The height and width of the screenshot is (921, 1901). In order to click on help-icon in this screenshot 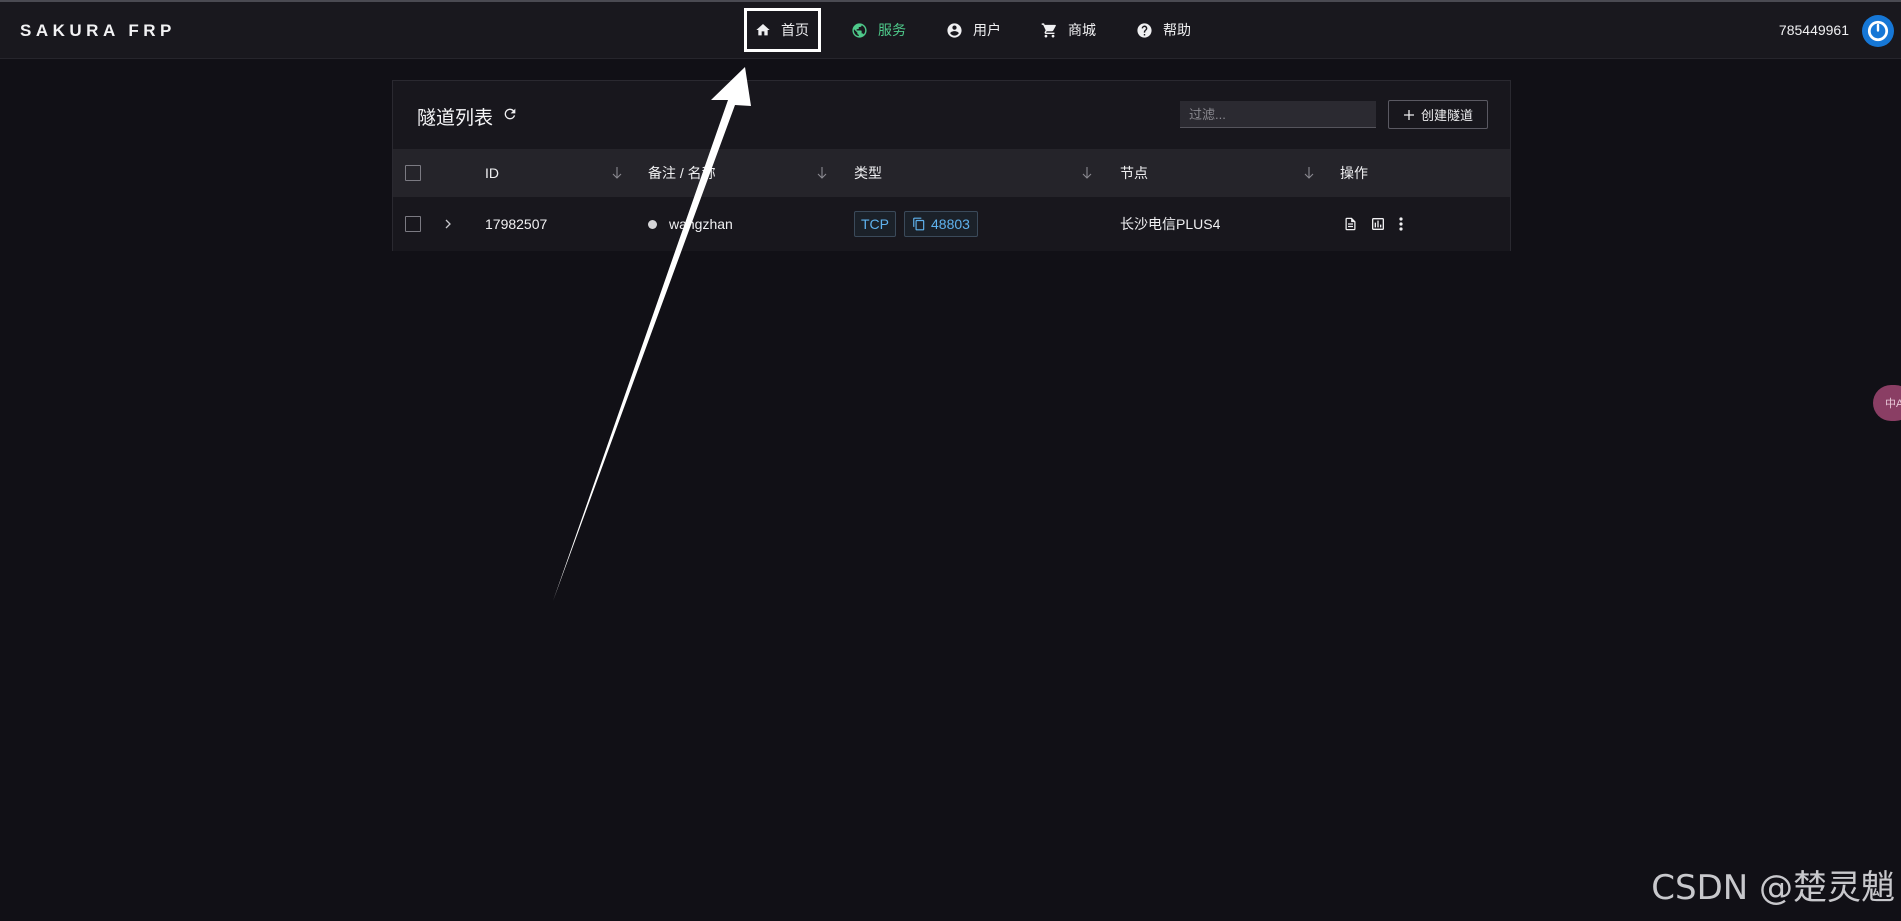, I will do `click(1144, 30)`.